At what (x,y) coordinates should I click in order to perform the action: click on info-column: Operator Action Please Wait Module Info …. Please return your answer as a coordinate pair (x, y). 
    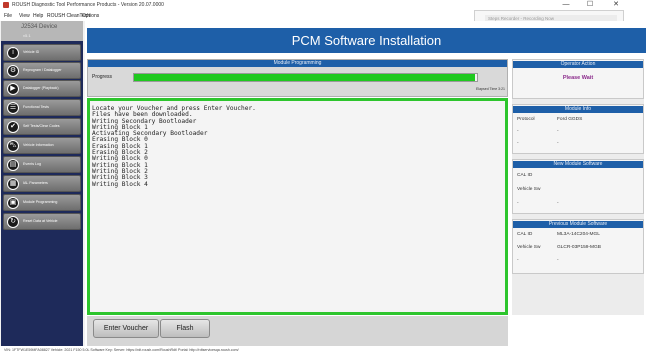
    Looking at the image, I should click on (578, 187).